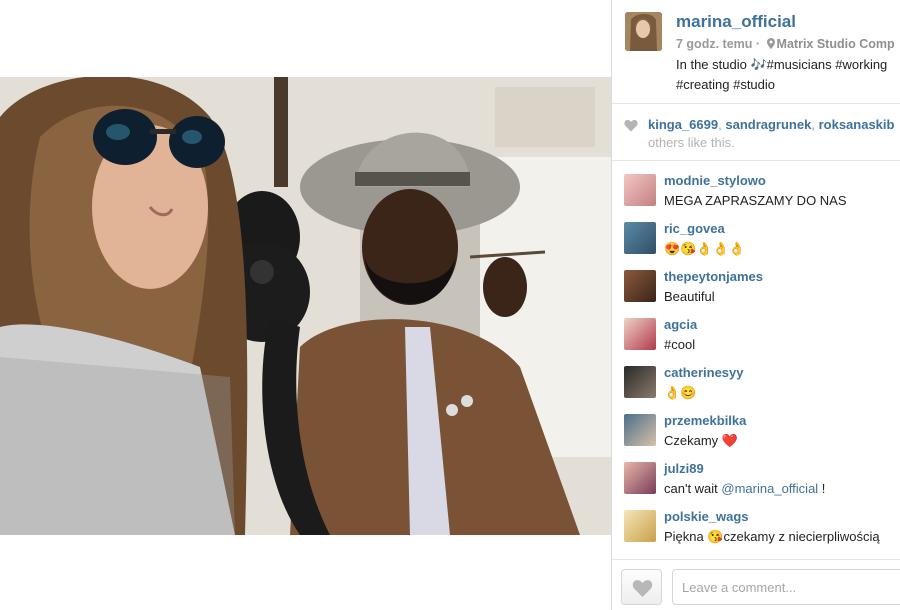 This screenshot has width=900, height=610. Describe the element at coordinates (772, 536) in the screenshot. I see `comment-text: Piękna 😘czekamy z niecierpliwością` at that location.